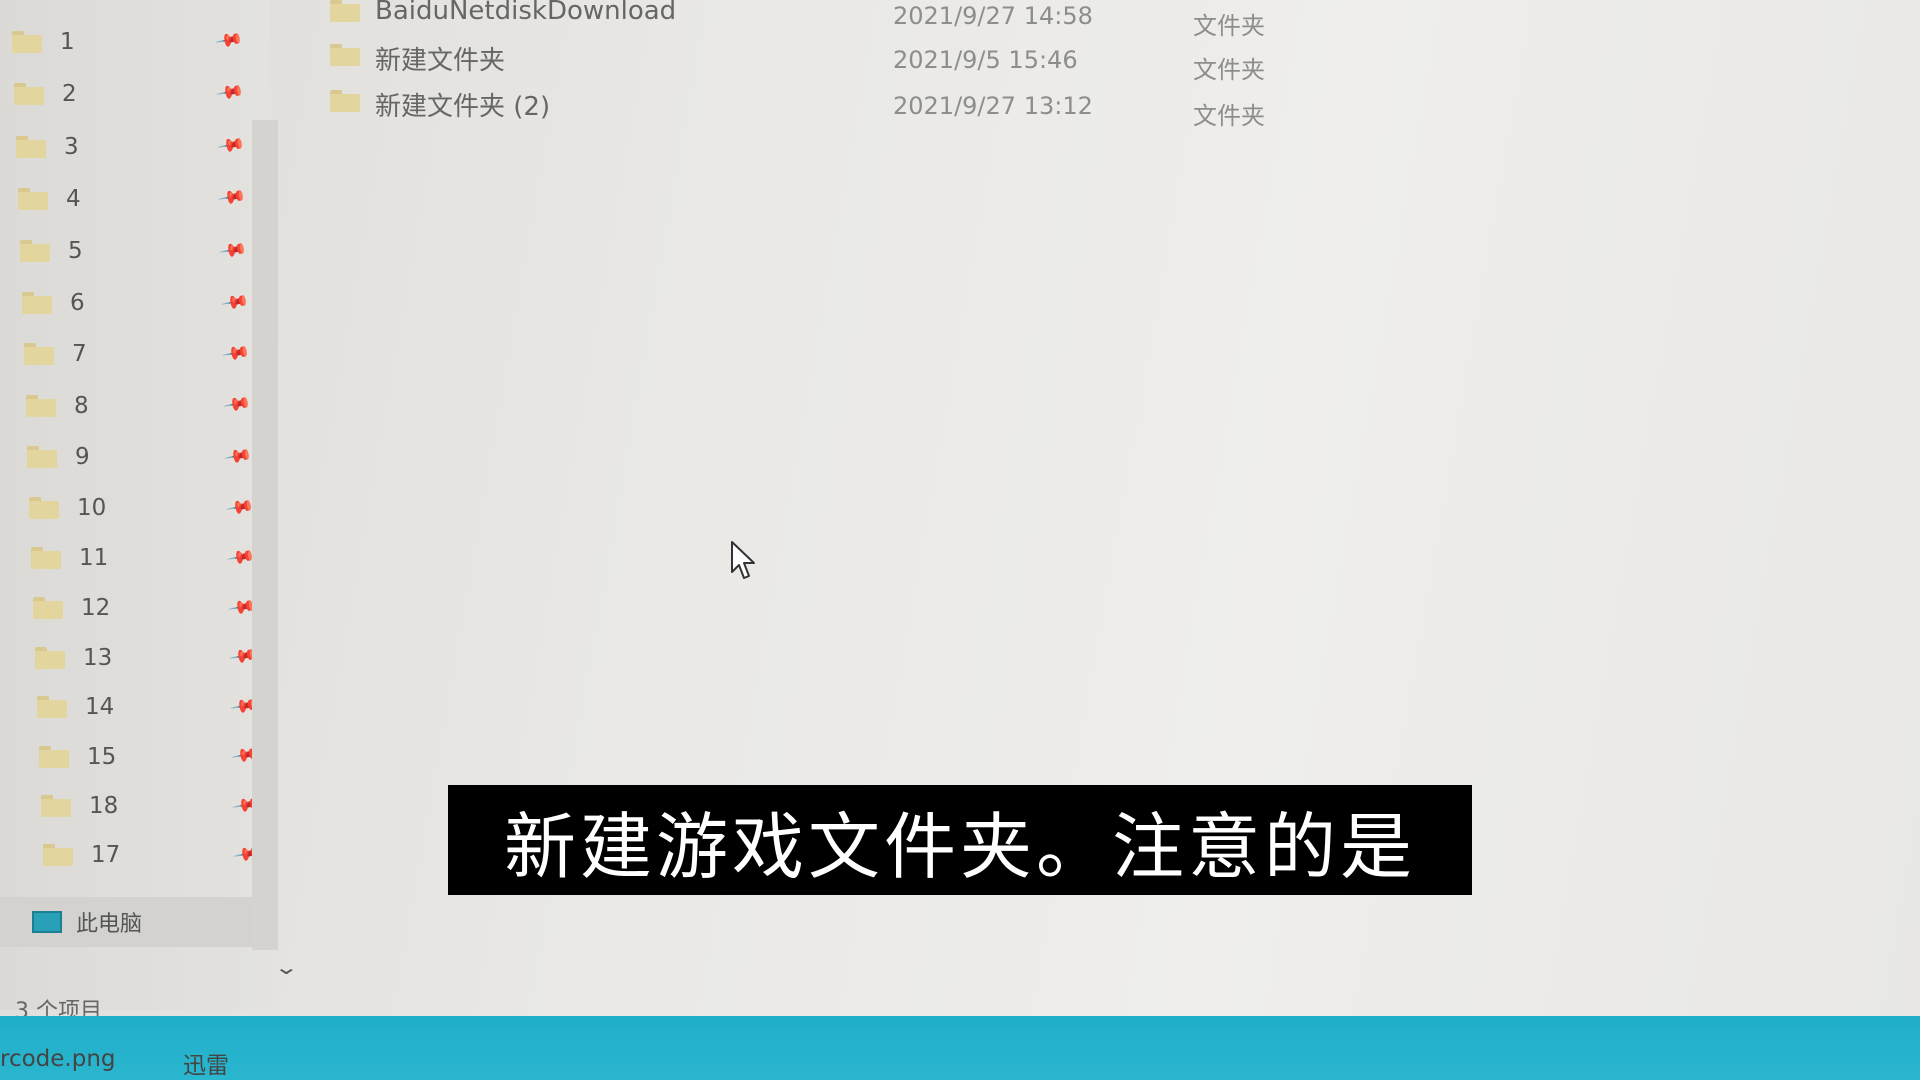 This screenshot has height=1080, width=1920. I want to click on sidebar-item-label: 13, so click(98, 658).